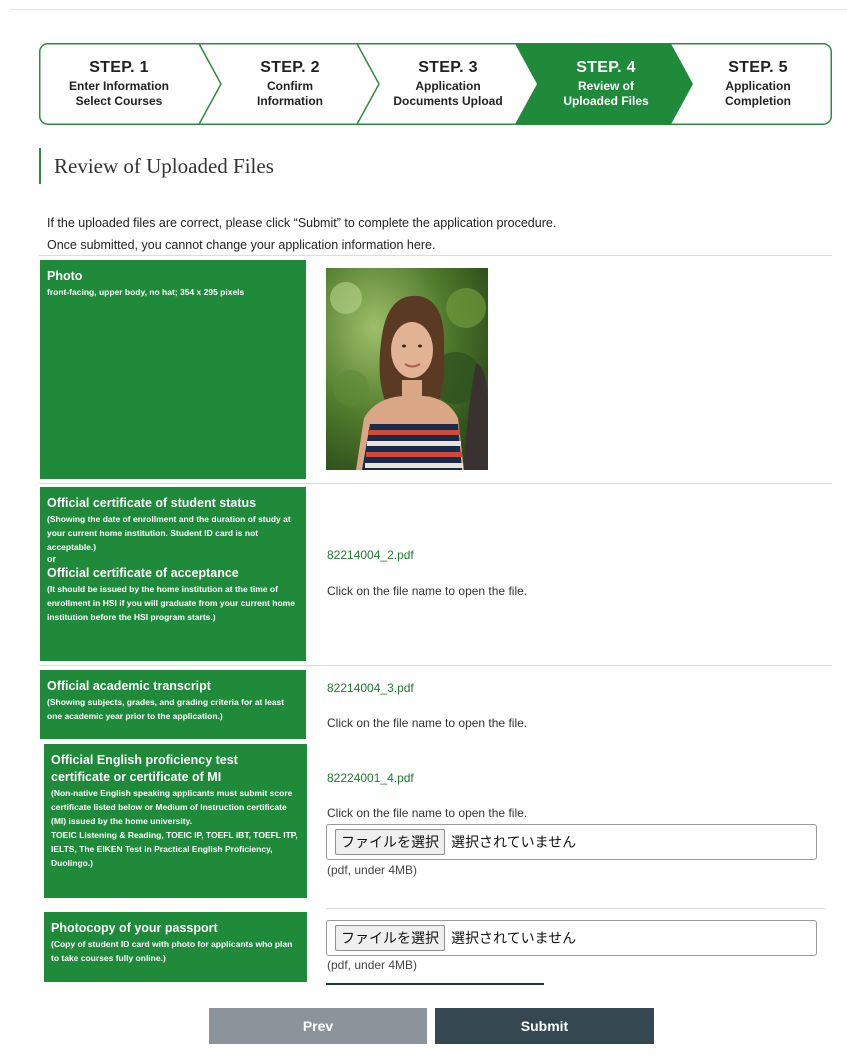 The image size is (847, 1057). I want to click on step-1-label: Enter Information Select Courses, so click(118, 93).